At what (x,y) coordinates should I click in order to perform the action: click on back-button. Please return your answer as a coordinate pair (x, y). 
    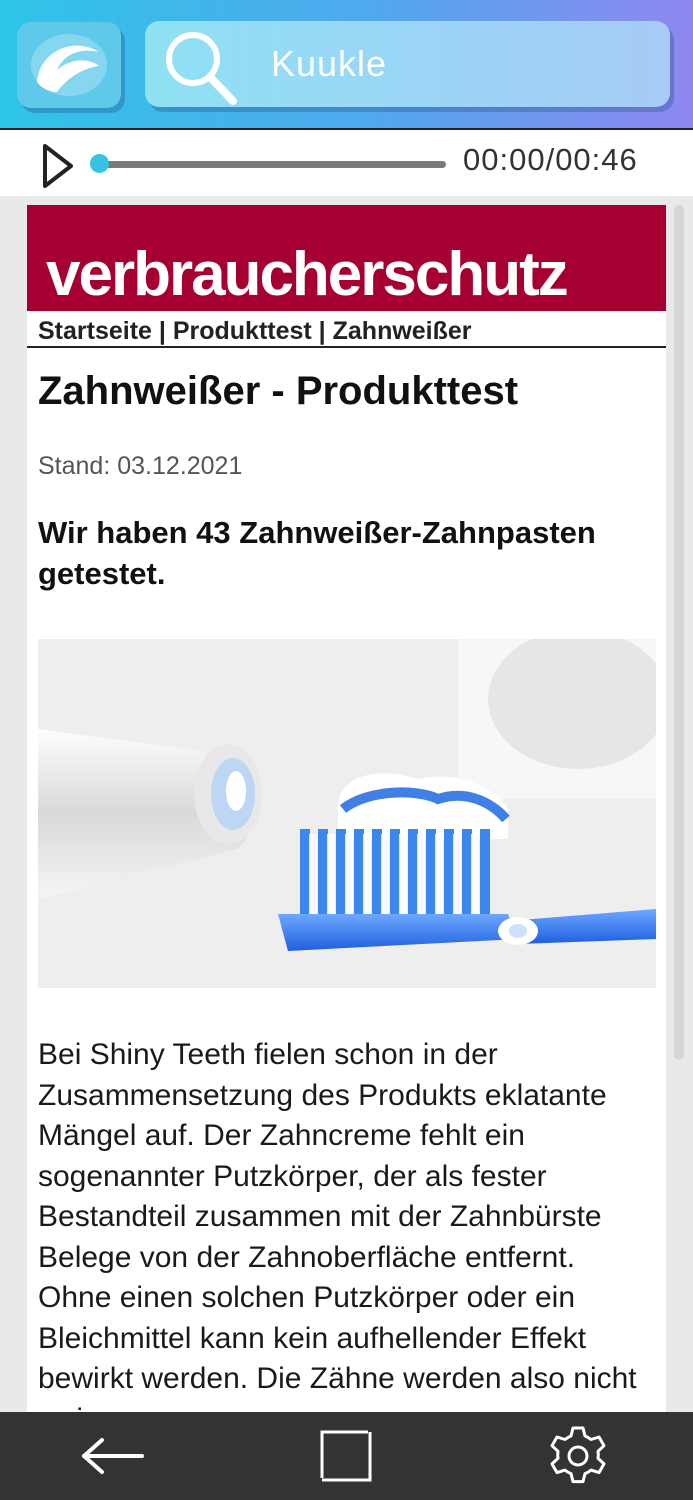
    Looking at the image, I should click on (113, 1456).